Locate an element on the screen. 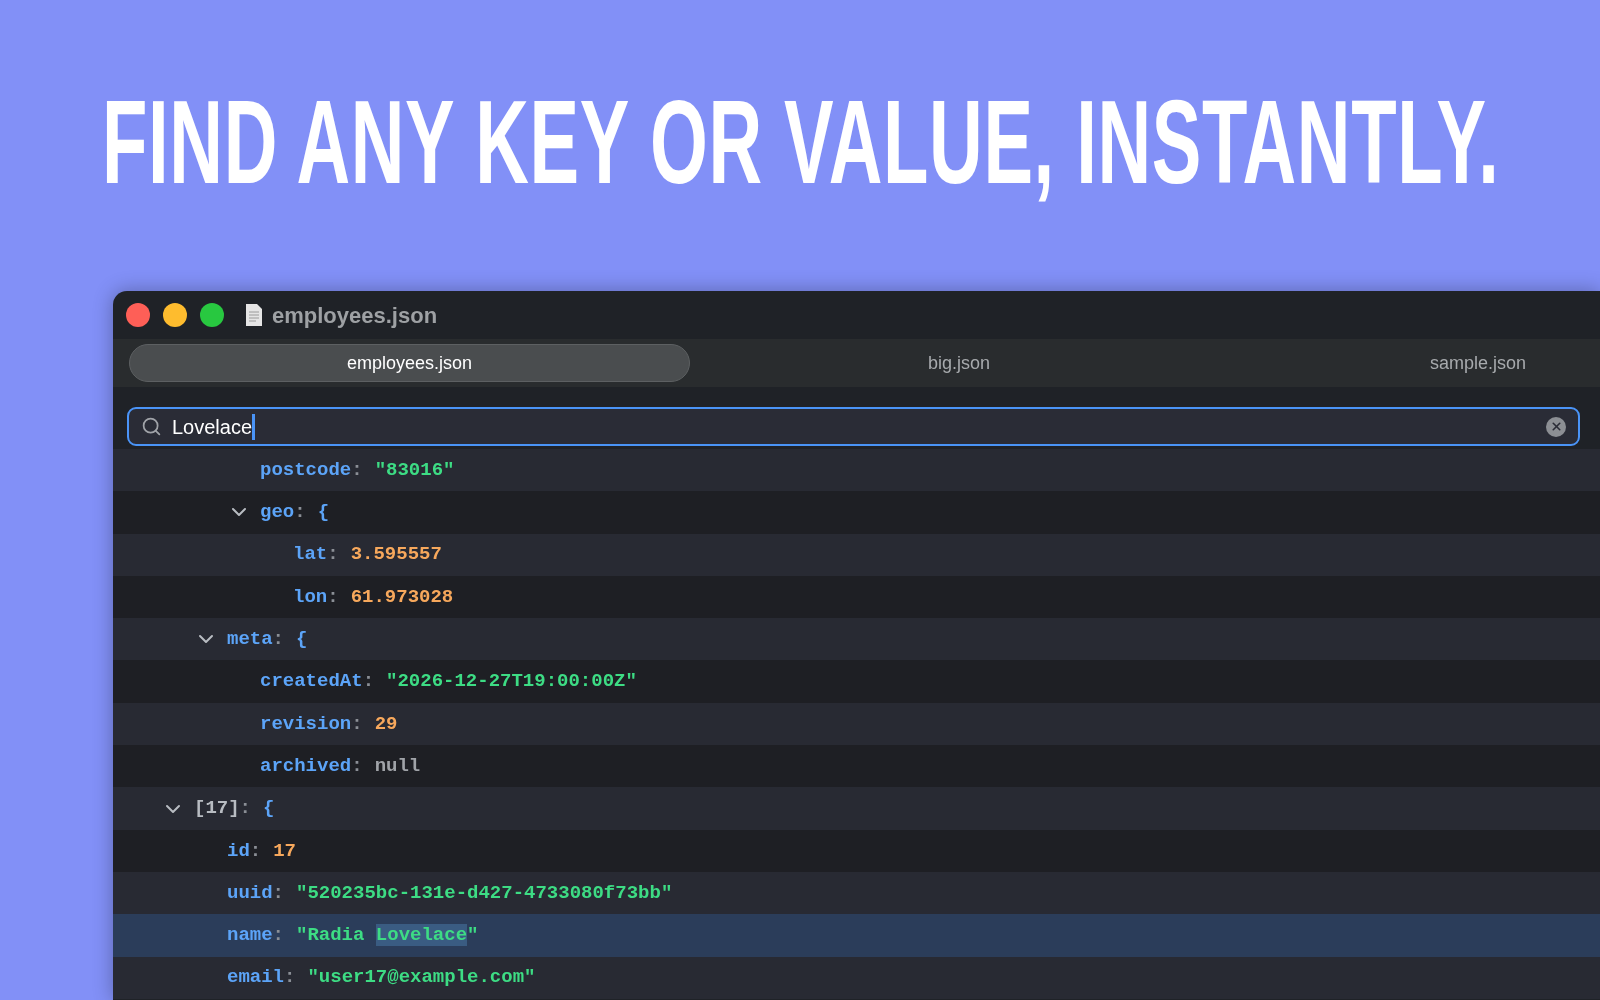  file-tab: sample.json is located at coordinates (1414, 363).